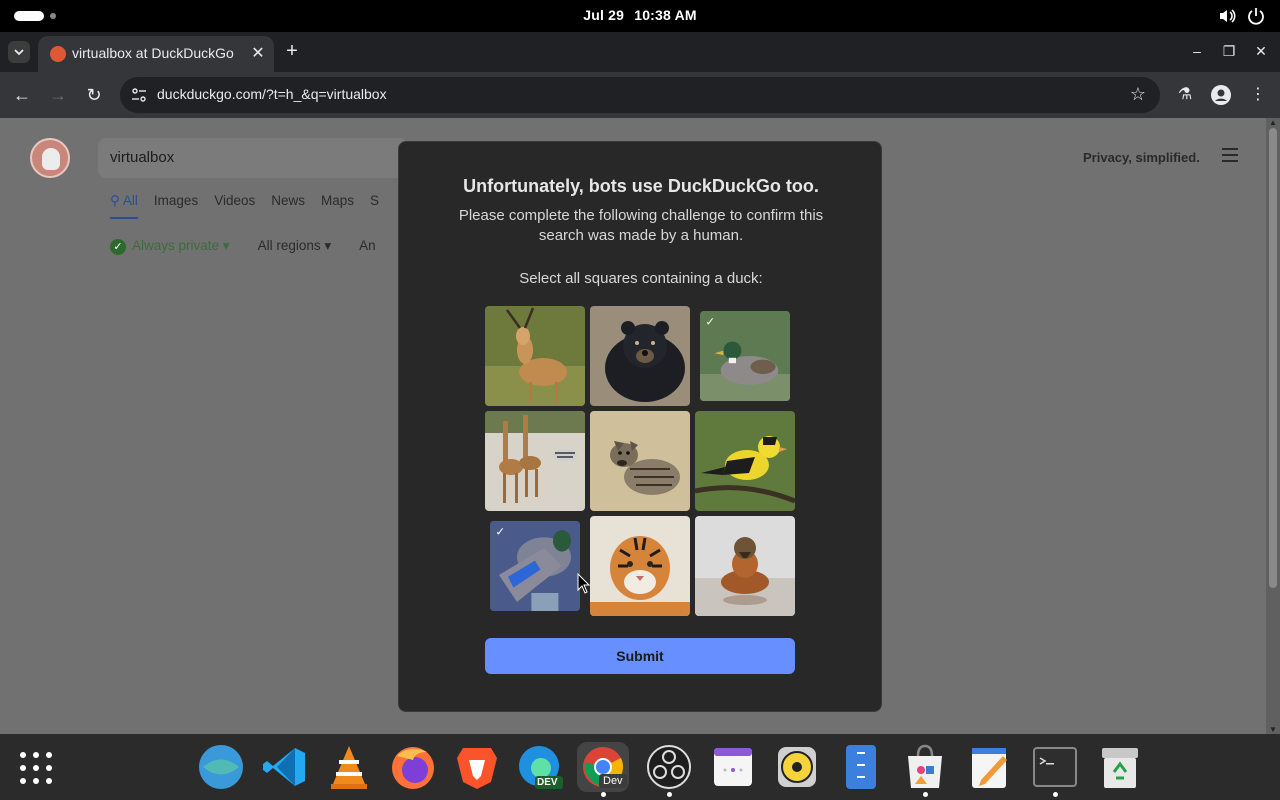  What do you see at coordinates (1258, 95) in the screenshot?
I see `chrome-menu-icon: ⋮` at bounding box center [1258, 95].